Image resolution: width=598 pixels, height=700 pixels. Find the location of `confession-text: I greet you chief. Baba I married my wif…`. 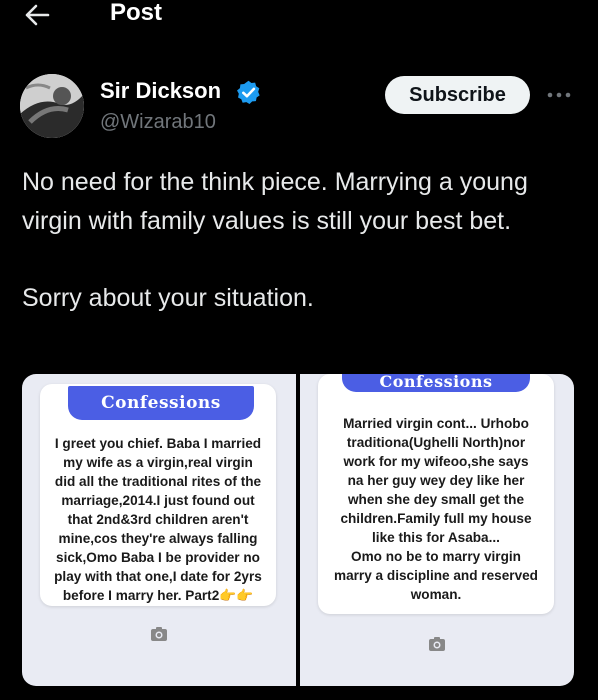

confession-text: I greet you chief. Baba I married my wif… is located at coordinates (158, 519).